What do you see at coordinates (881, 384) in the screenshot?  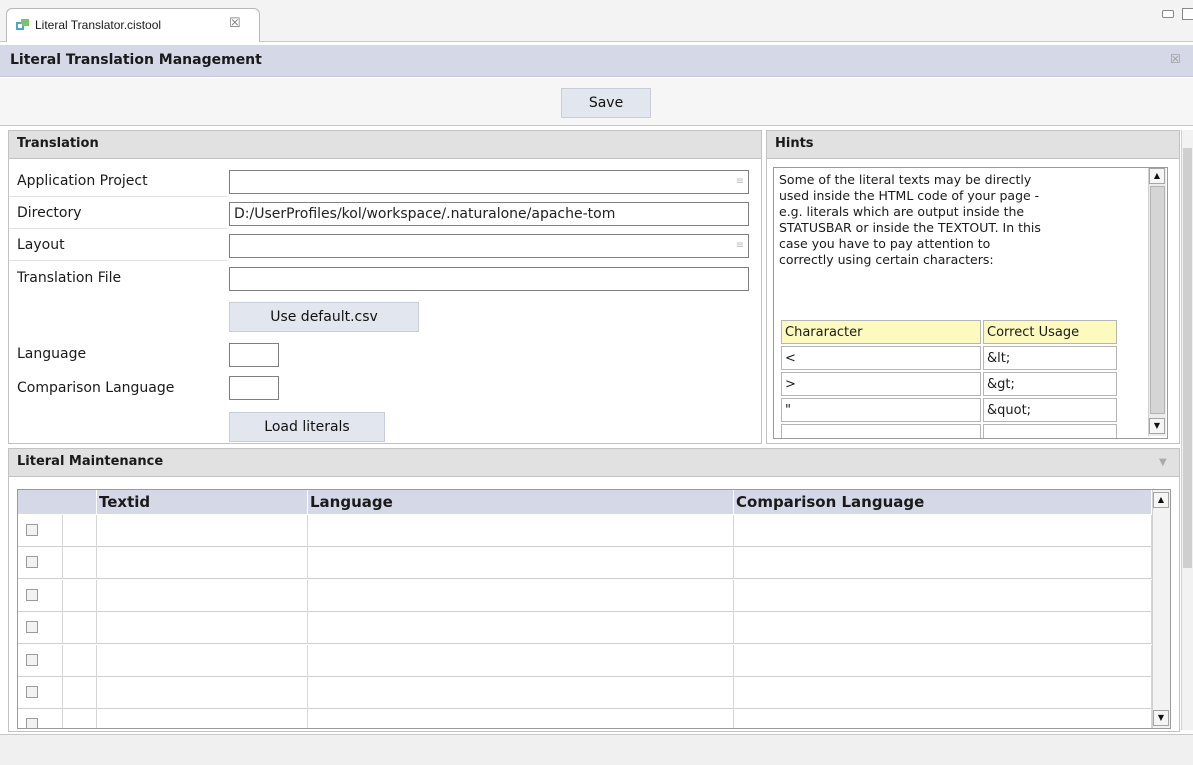 I see `character-cell: >` at bounding box center [881, 384].